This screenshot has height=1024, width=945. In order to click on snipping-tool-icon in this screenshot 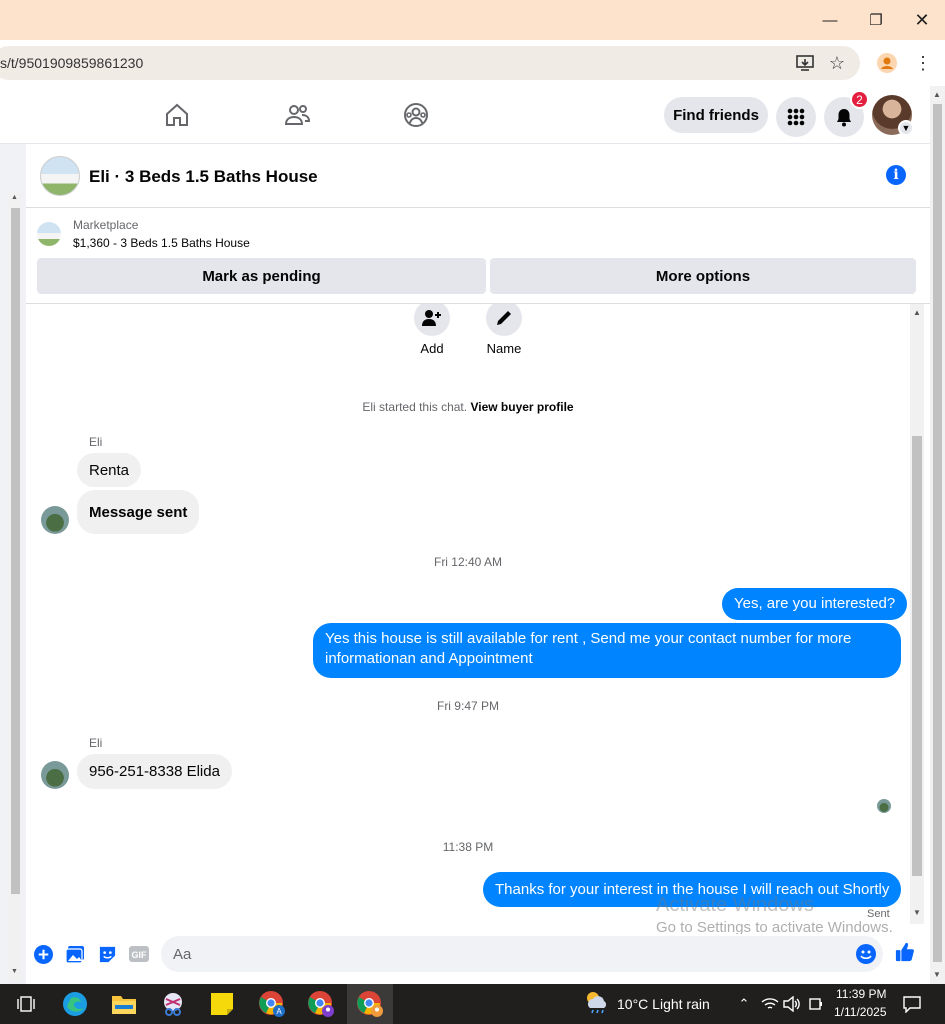, I will do `click(173, 1004)`.